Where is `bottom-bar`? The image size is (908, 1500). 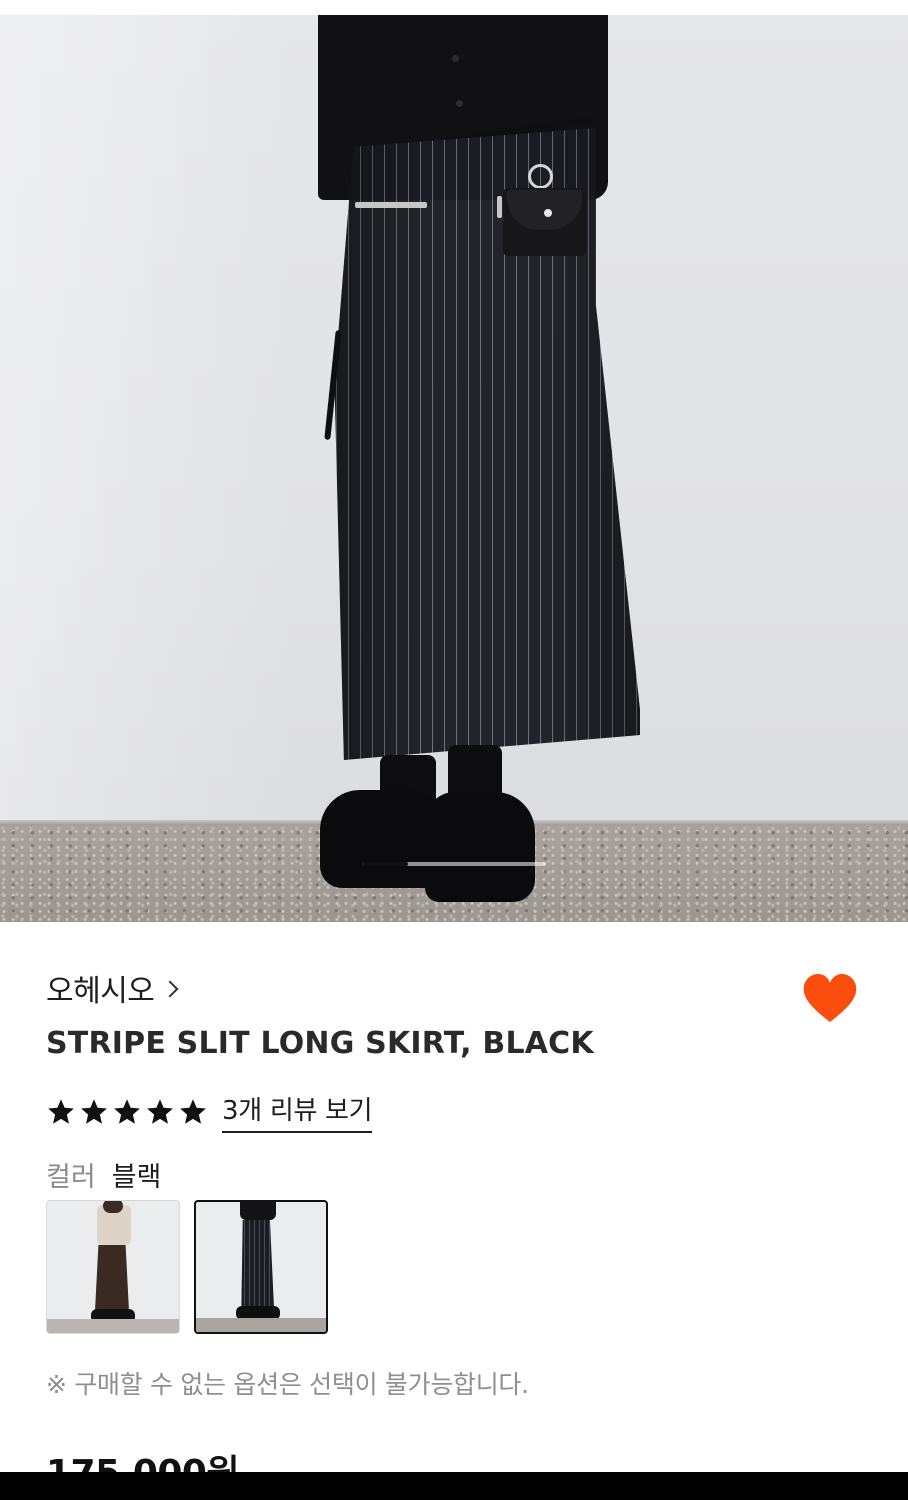
bottom-bar is located at coordinates (454, 1486).